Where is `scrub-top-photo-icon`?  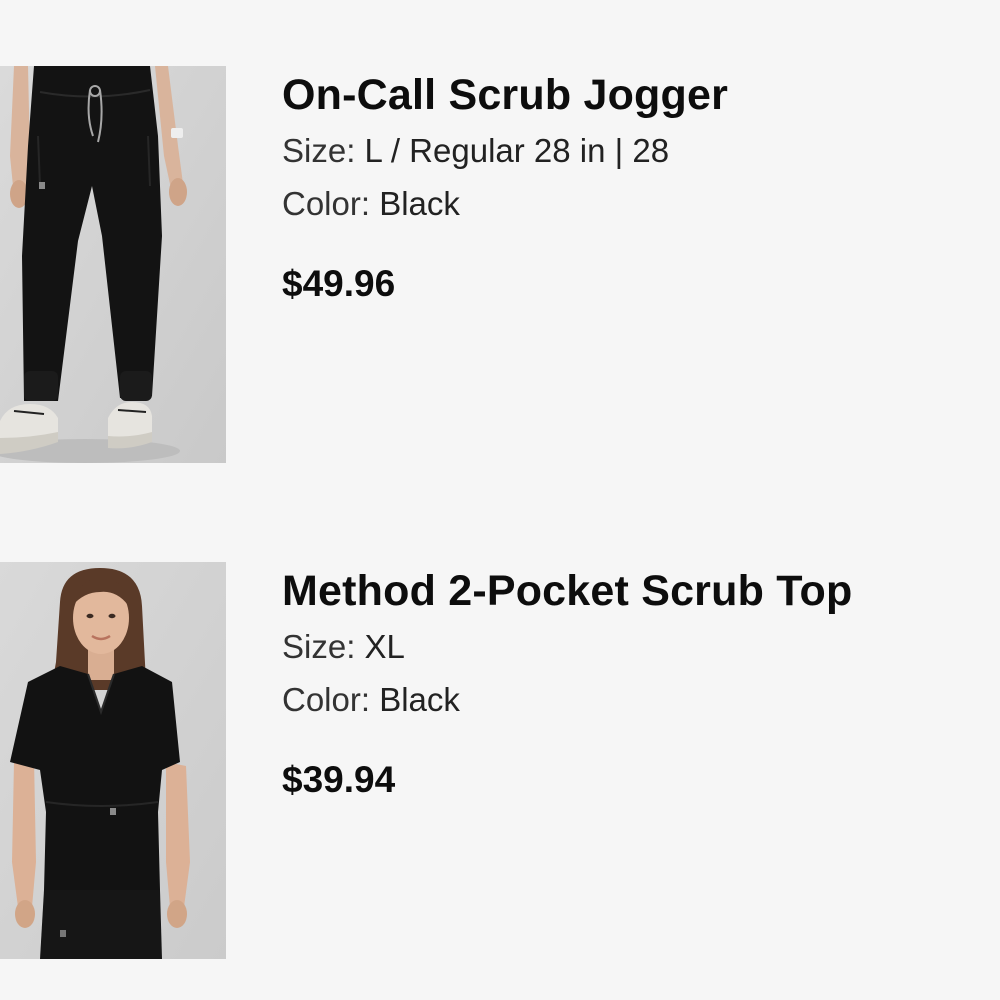 scrub-top-photo-icon is located at coordinates (113, 760).